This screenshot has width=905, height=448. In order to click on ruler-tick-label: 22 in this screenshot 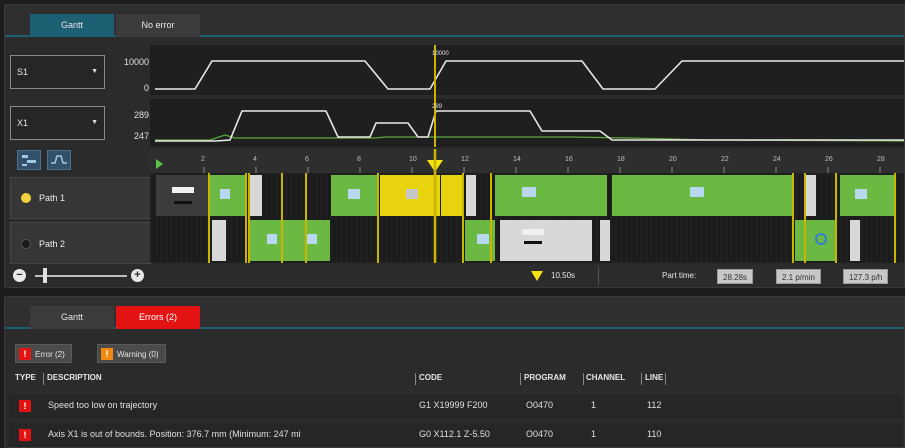, I will do `click(725, 159)`.